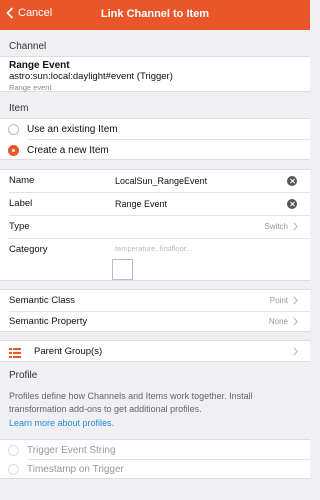 This screenshot has height=500, width=320. I want to click on parent-groups-row: Parent Group(s), so click(155, 351).